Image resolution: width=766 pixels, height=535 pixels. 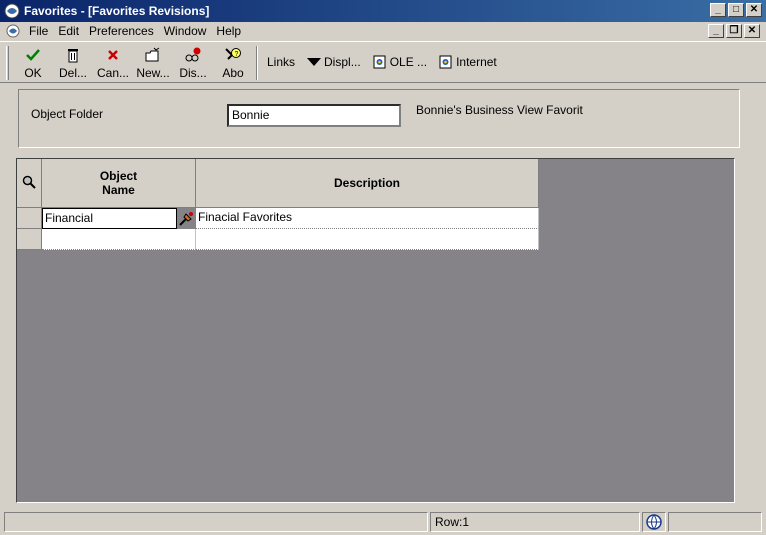 What do you see at coordinates (499, 110) in the screenshot?
I see `object-folder-description: Bonnie's Business View Favorit` at bounding box center [499, 110].